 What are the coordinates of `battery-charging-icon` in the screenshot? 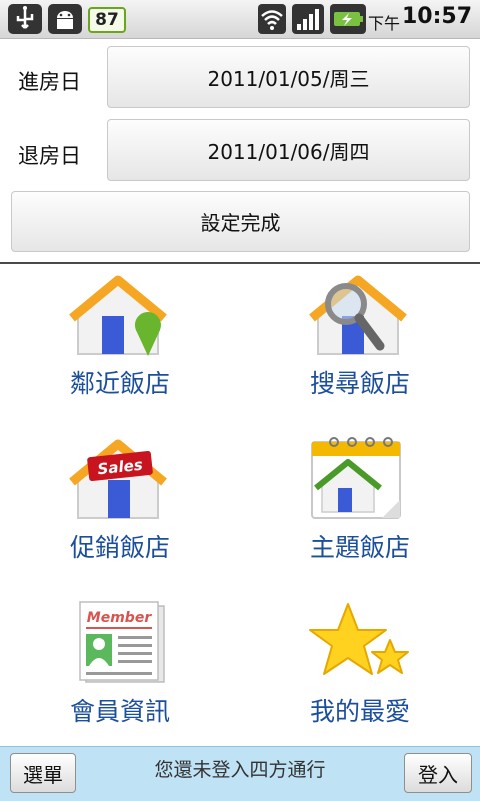 It's located at (348, 19).